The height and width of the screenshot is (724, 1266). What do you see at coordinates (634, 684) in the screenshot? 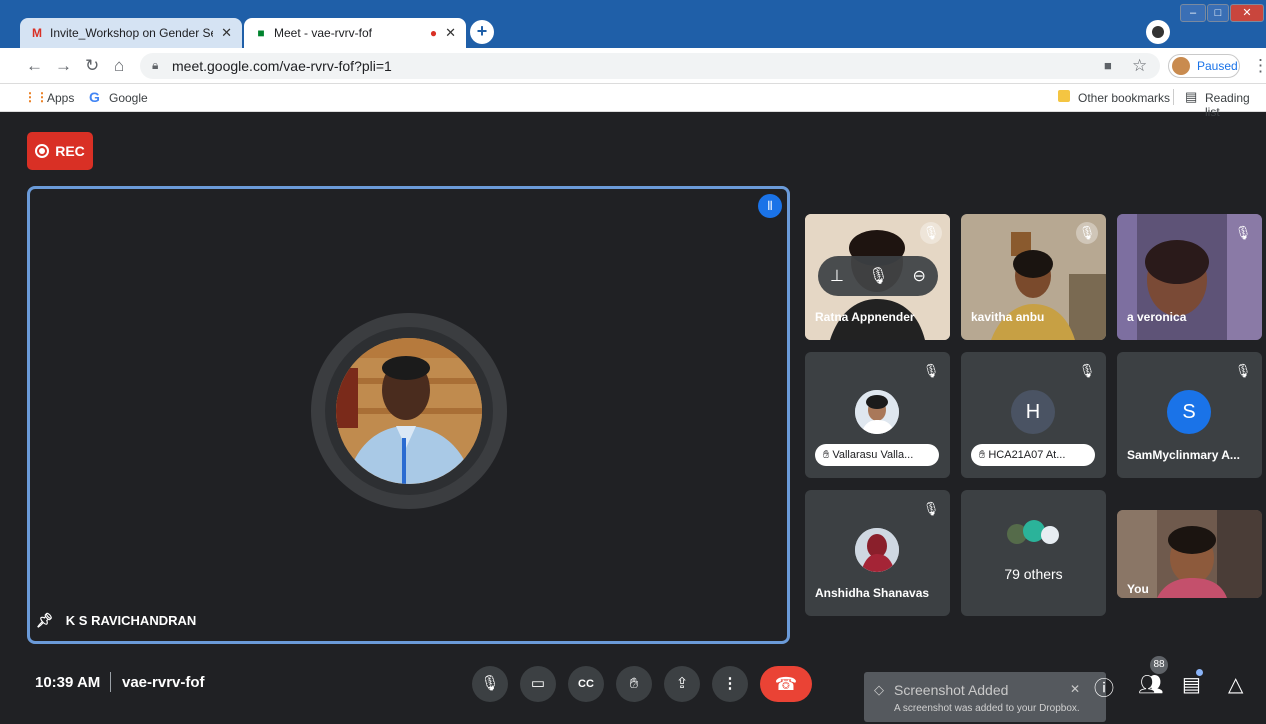
I see `raise-hand-button: ✋︎` at bounding box center [634, 684].